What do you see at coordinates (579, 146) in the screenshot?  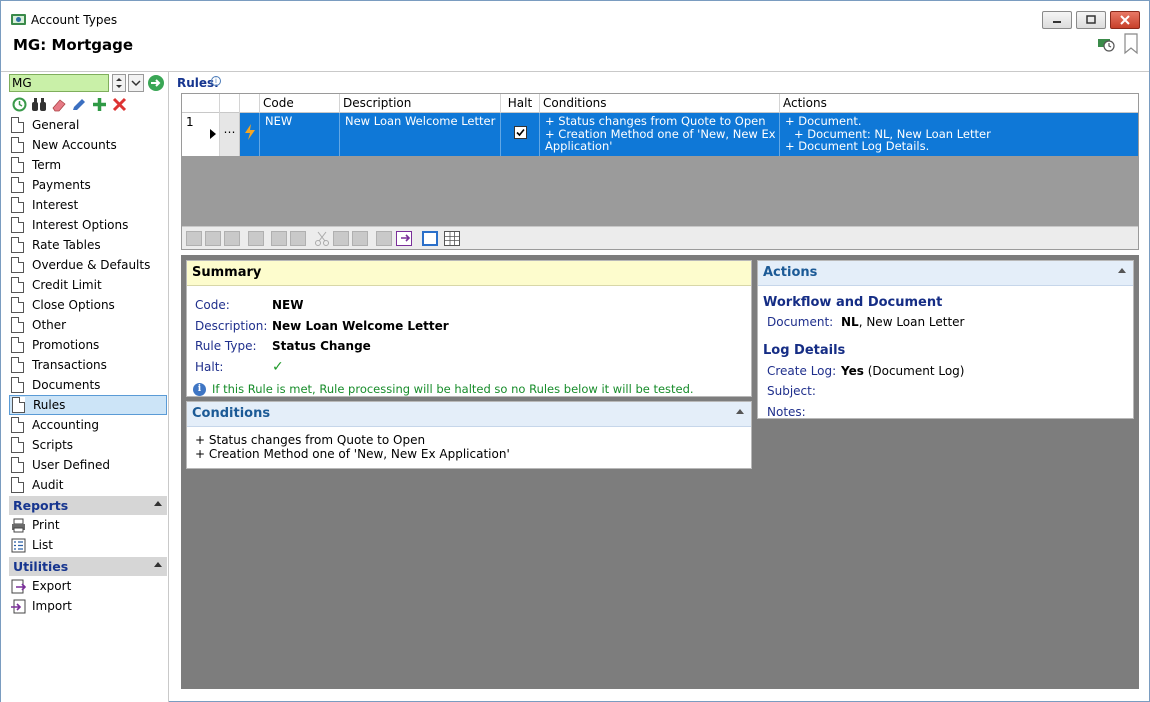 I see `condition-line: Application'` at bounding box center [579, 146].